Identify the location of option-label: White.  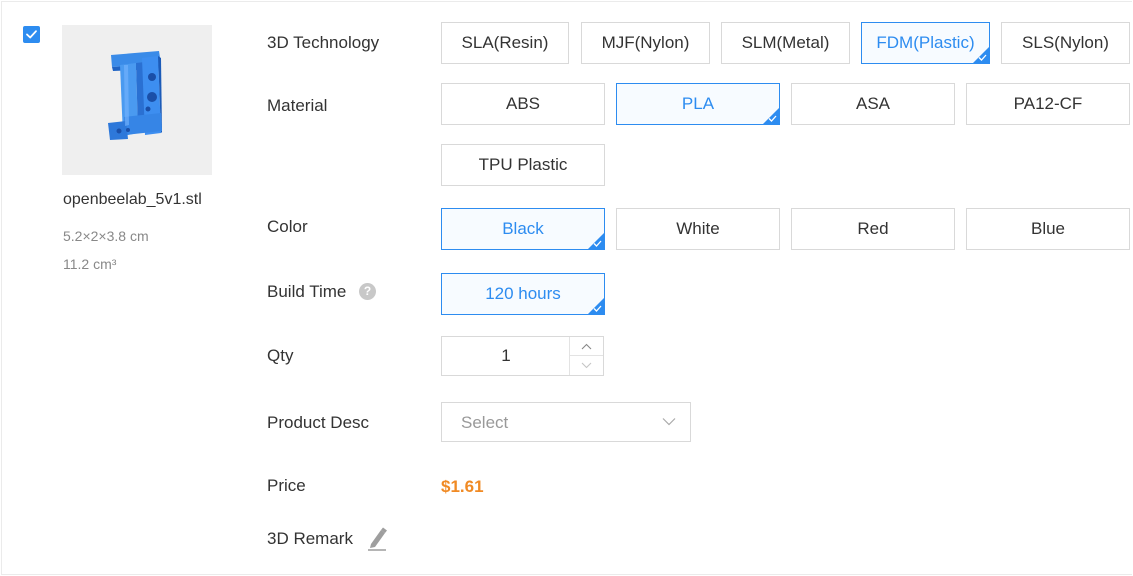
(698, 228).